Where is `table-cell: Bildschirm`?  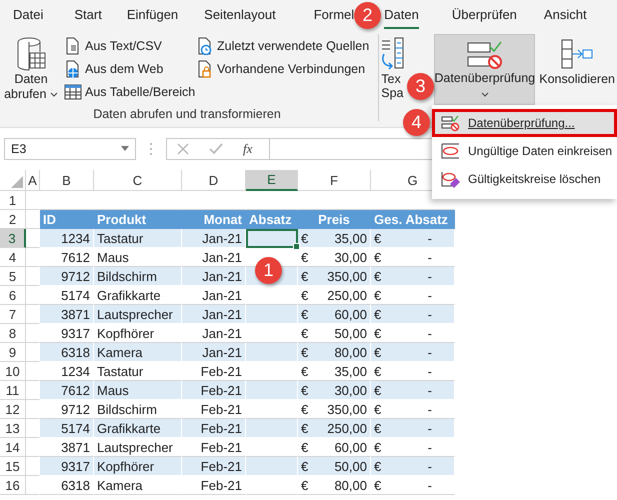
table-cell: Bildschirm is located at coordinates (138, 276).